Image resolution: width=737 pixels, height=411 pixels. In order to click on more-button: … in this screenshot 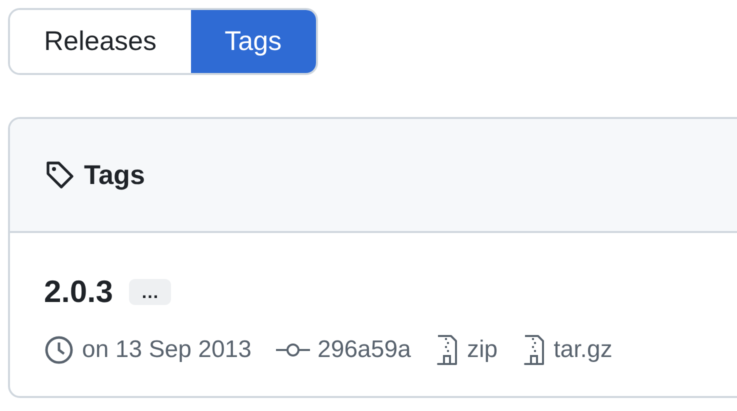, I will do `click(149, 292)`.